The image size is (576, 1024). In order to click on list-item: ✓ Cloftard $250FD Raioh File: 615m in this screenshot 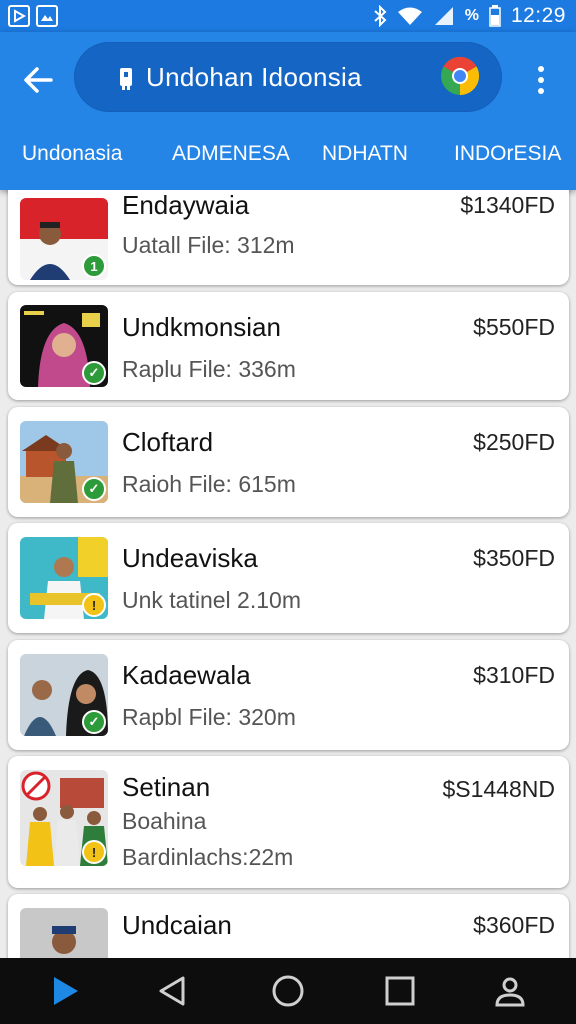, I will do `click(288, 462)`.